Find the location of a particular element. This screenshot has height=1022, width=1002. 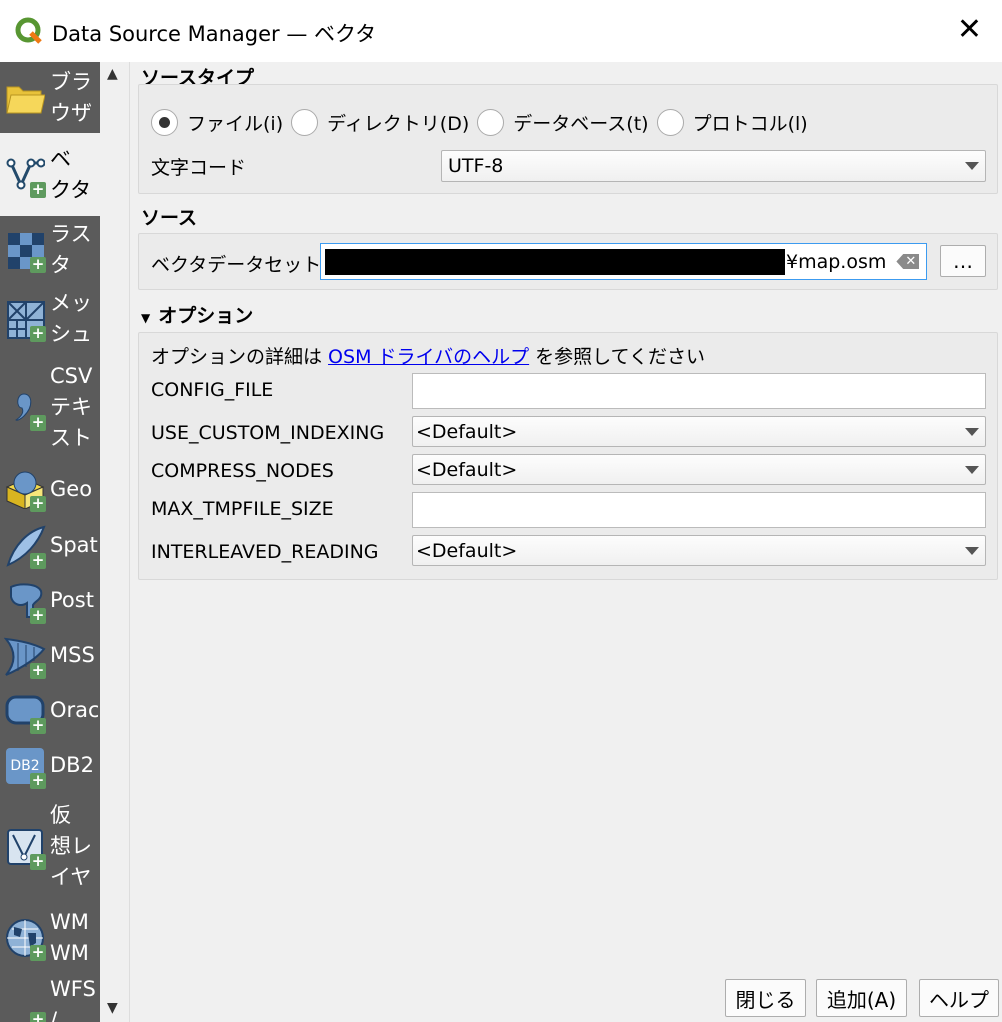

sidebar-item-mssql: + MSS is located at coordinates (50, 655).